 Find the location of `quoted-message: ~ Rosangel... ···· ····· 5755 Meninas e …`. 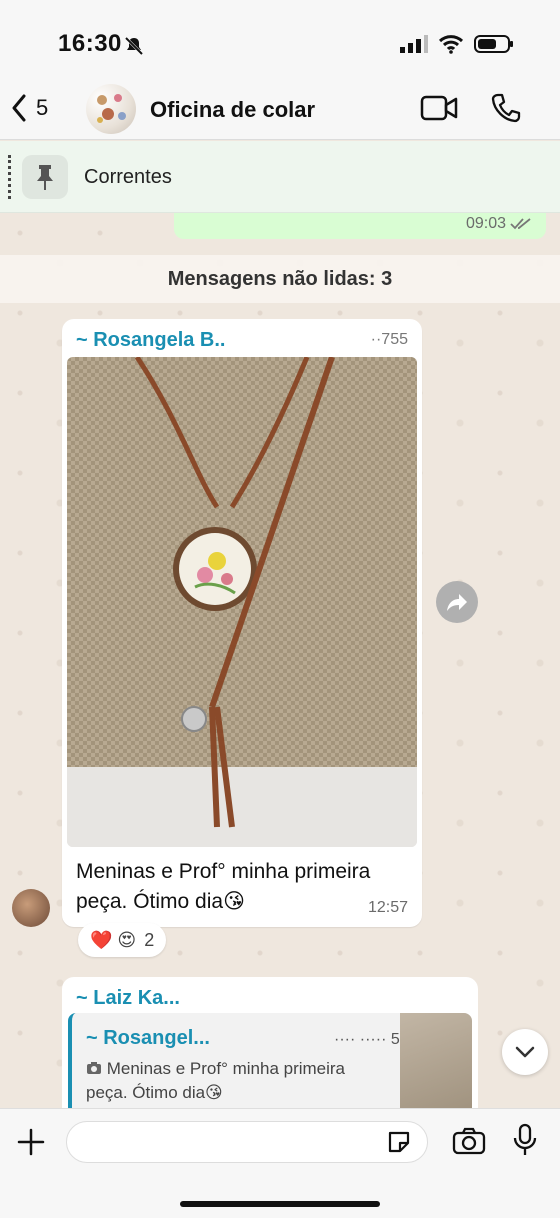

quoted-message: ~ Rosangel... ···· ····· 5755 Meninas e … is located at coordinates (270, 1060).